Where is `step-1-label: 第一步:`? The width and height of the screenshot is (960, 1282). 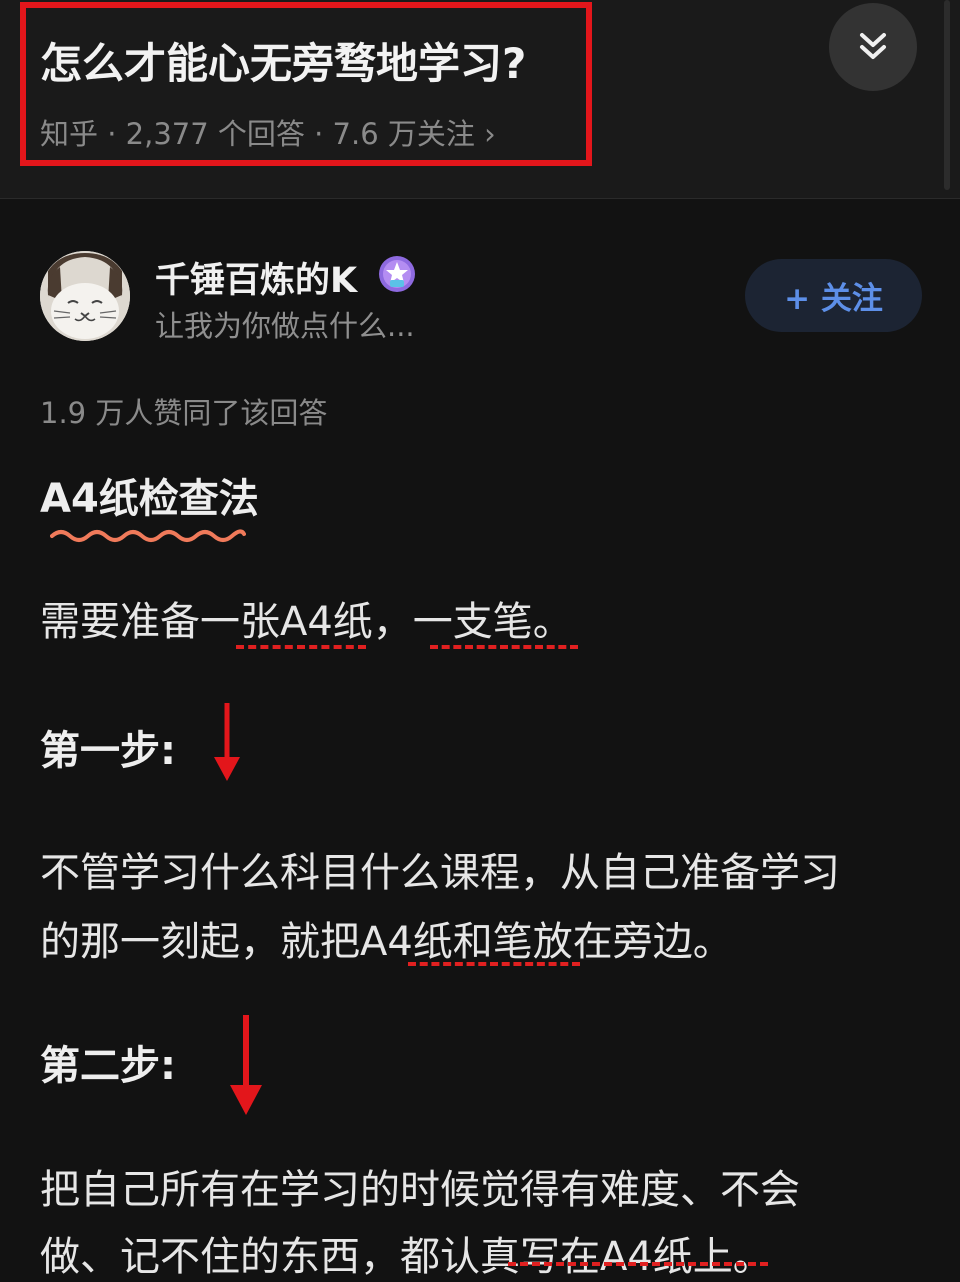 step-1-label: 第一步: is located at coordinates (108, 751).